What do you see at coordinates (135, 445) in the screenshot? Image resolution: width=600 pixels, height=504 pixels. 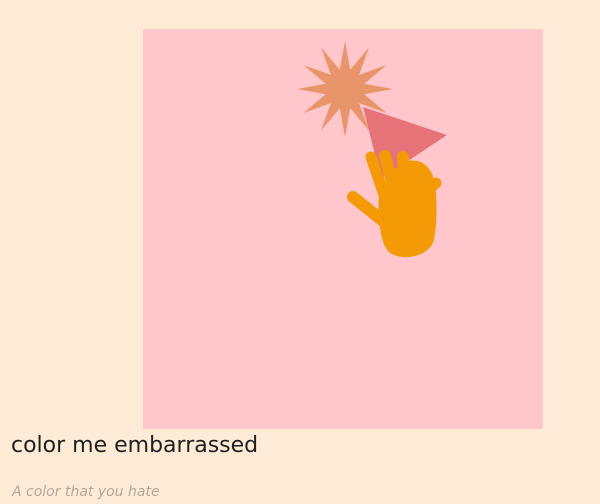 I see `page-title: color me embarrassed` at bounding box center [135, 445].